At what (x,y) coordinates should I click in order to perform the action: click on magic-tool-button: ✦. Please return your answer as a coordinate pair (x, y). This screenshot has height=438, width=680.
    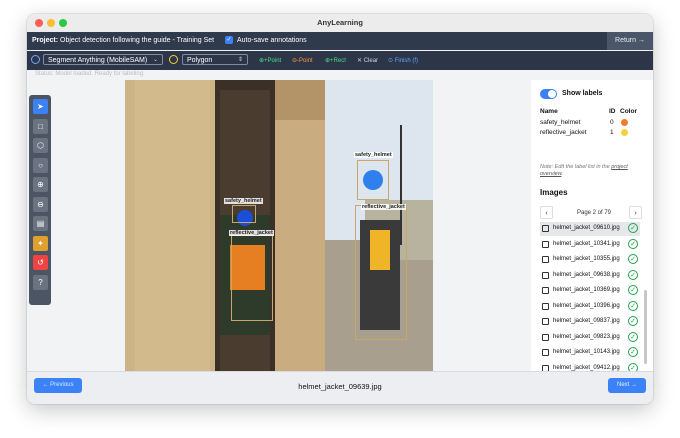
    Looking at the image, I should click on (40, 243).